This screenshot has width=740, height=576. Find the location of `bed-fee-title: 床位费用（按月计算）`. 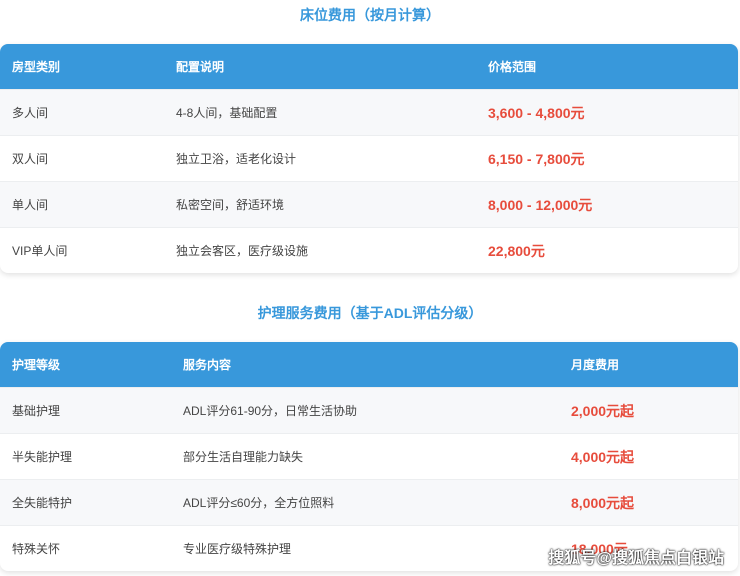

bed-fee-title: 床位费用（按月计算） is located at coordinates (370, 15).